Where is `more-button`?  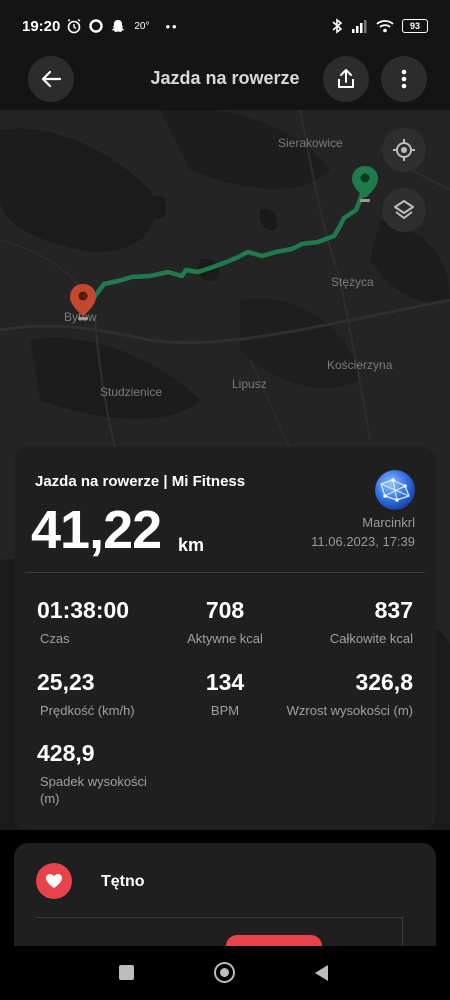 more-button is located at coordinates (404, 79).